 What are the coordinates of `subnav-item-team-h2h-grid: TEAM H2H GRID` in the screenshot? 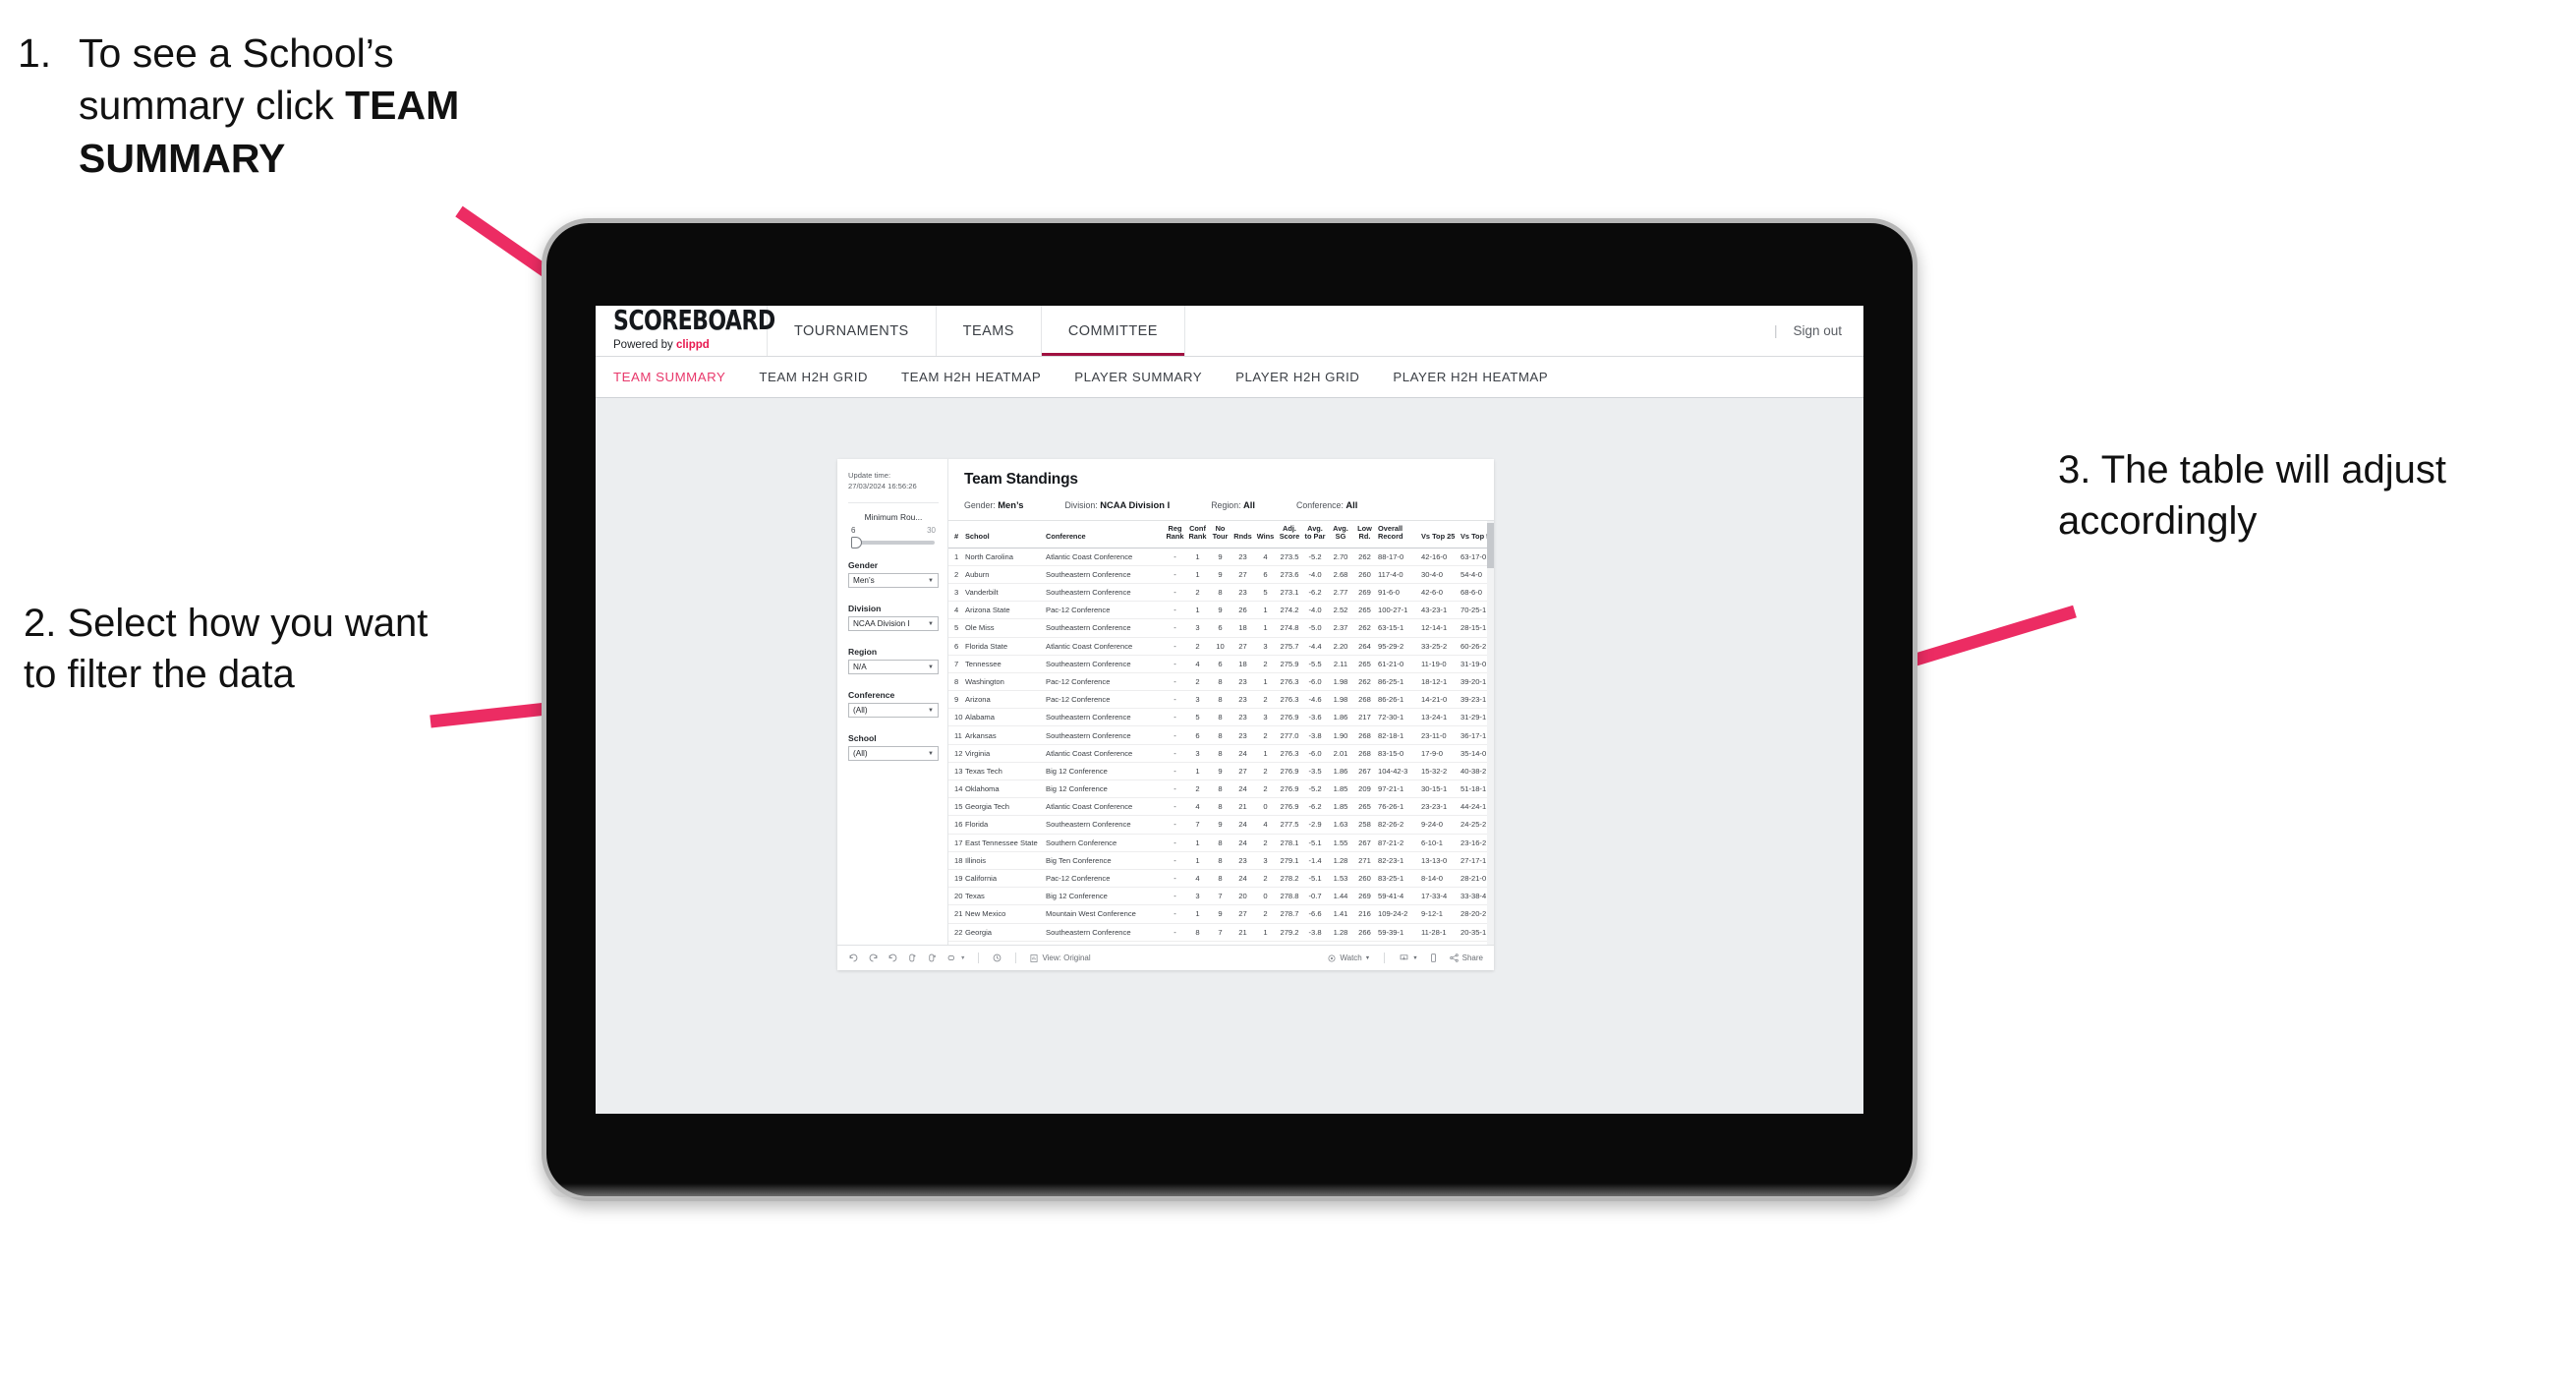 It's located at (813, 377).